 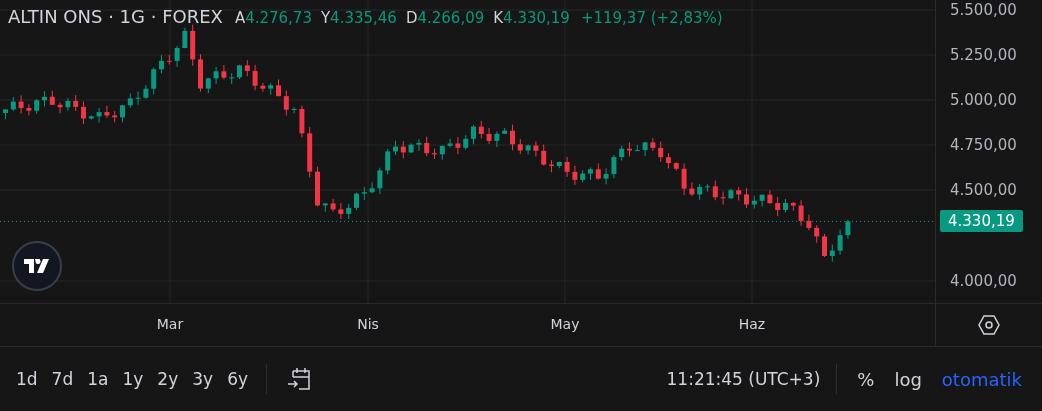 I want to click on percent-button: %, so click(x=866, y=379).